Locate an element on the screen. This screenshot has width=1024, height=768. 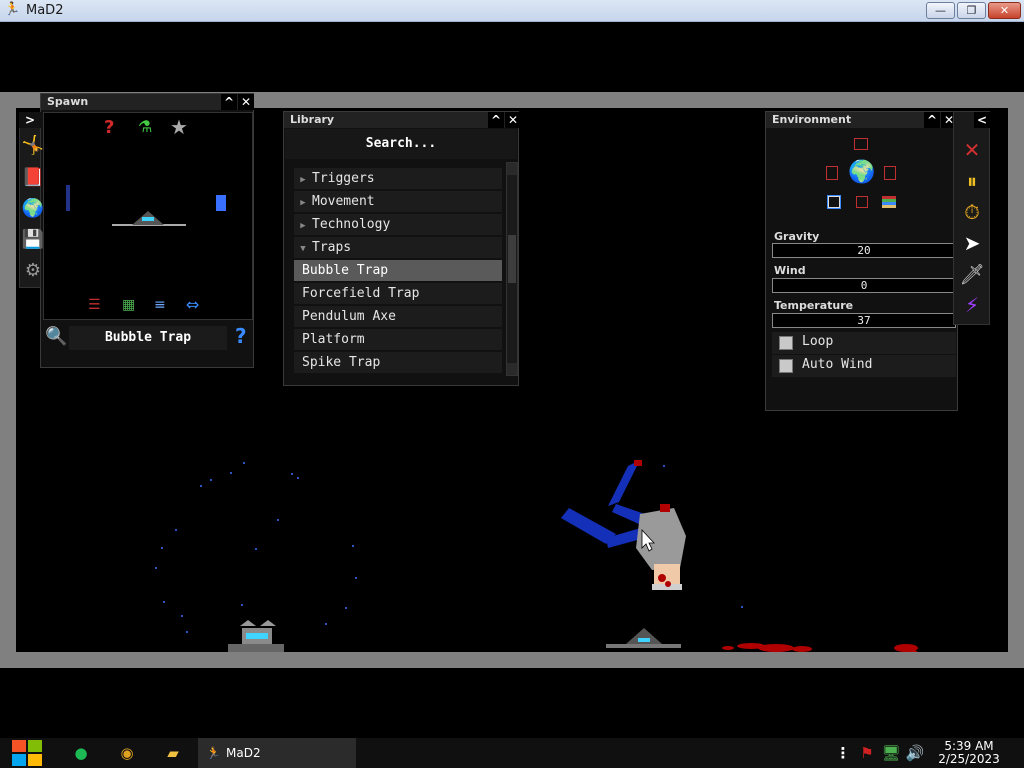
windows-logo-icon is located at coordinates (27, 753).